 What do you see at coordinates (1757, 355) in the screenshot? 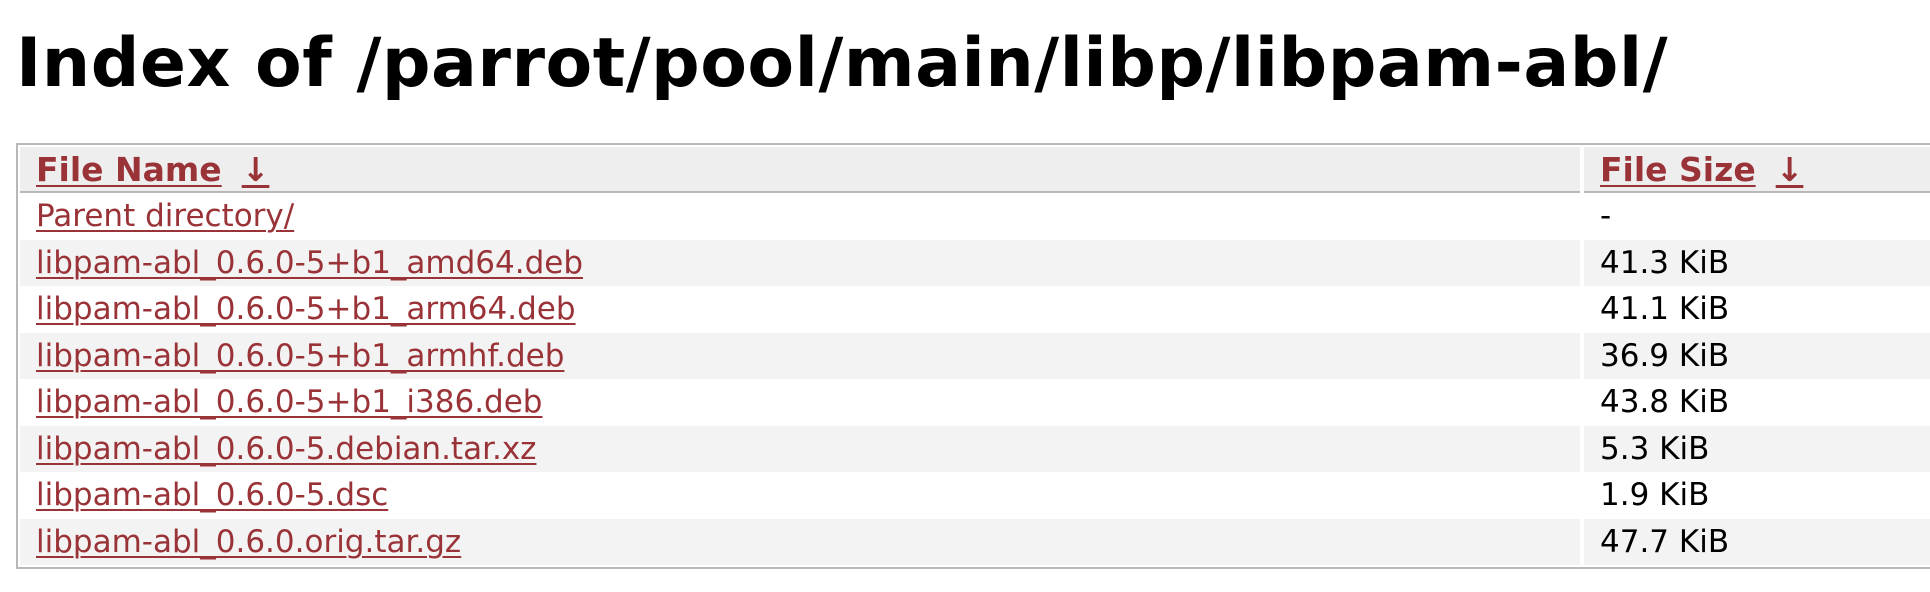
I see `file-size-cell: 36.9 KiB` at bounding box center [1757, 355].